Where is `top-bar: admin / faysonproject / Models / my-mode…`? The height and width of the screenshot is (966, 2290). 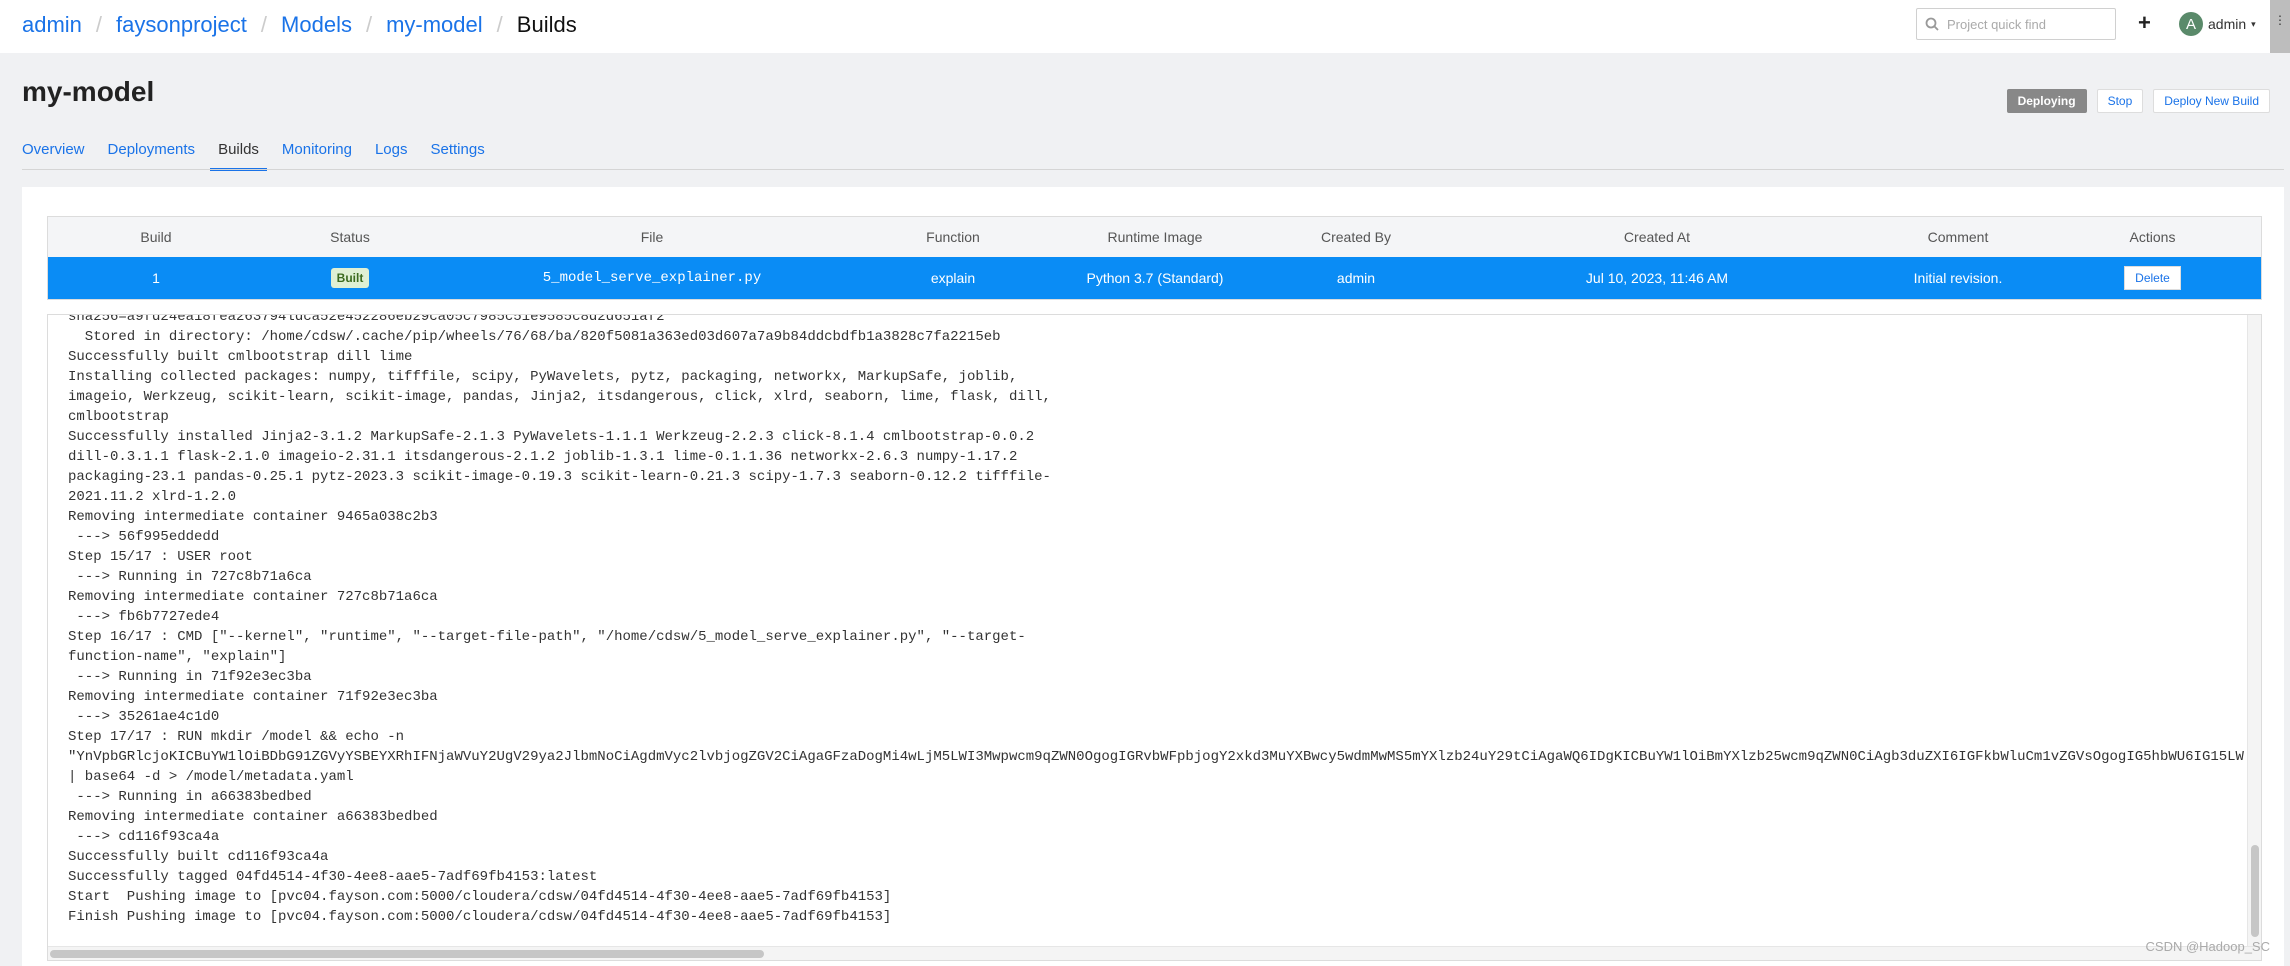
top-bar: admin / faysonproject / Models / my-mode… is located at coordinates (1145, 26).